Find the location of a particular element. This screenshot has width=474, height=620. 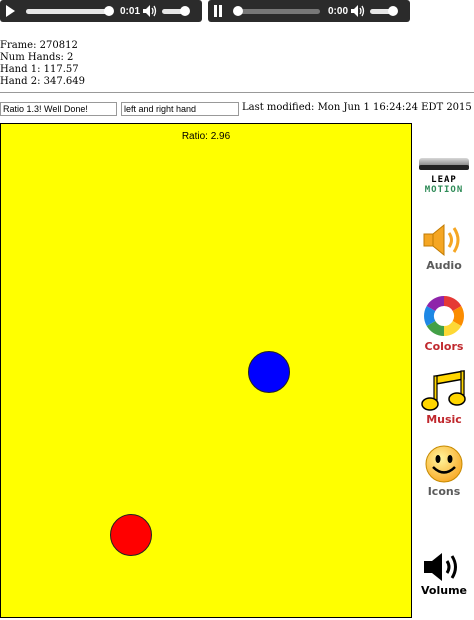

num-hands: Num Hands: 2 is located at coordinates (37, 57).